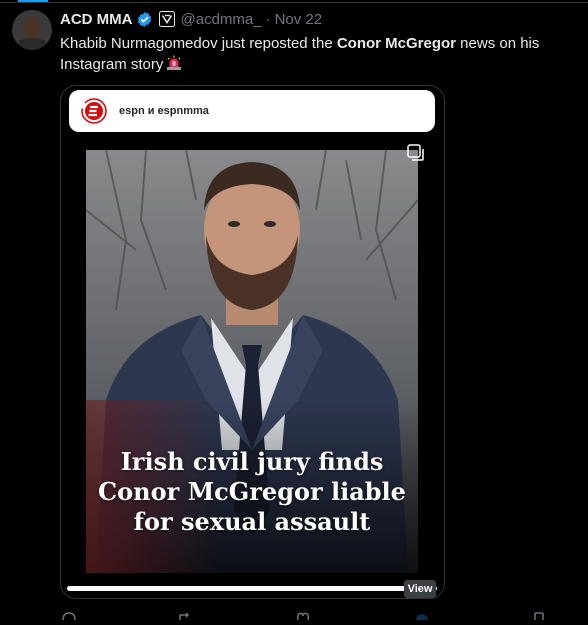 The image size is (588, 625). What do you see at coordinates (174, 66) in the screenshot?
I see `siren-emoji-icon` at bounding box center [174, 66].